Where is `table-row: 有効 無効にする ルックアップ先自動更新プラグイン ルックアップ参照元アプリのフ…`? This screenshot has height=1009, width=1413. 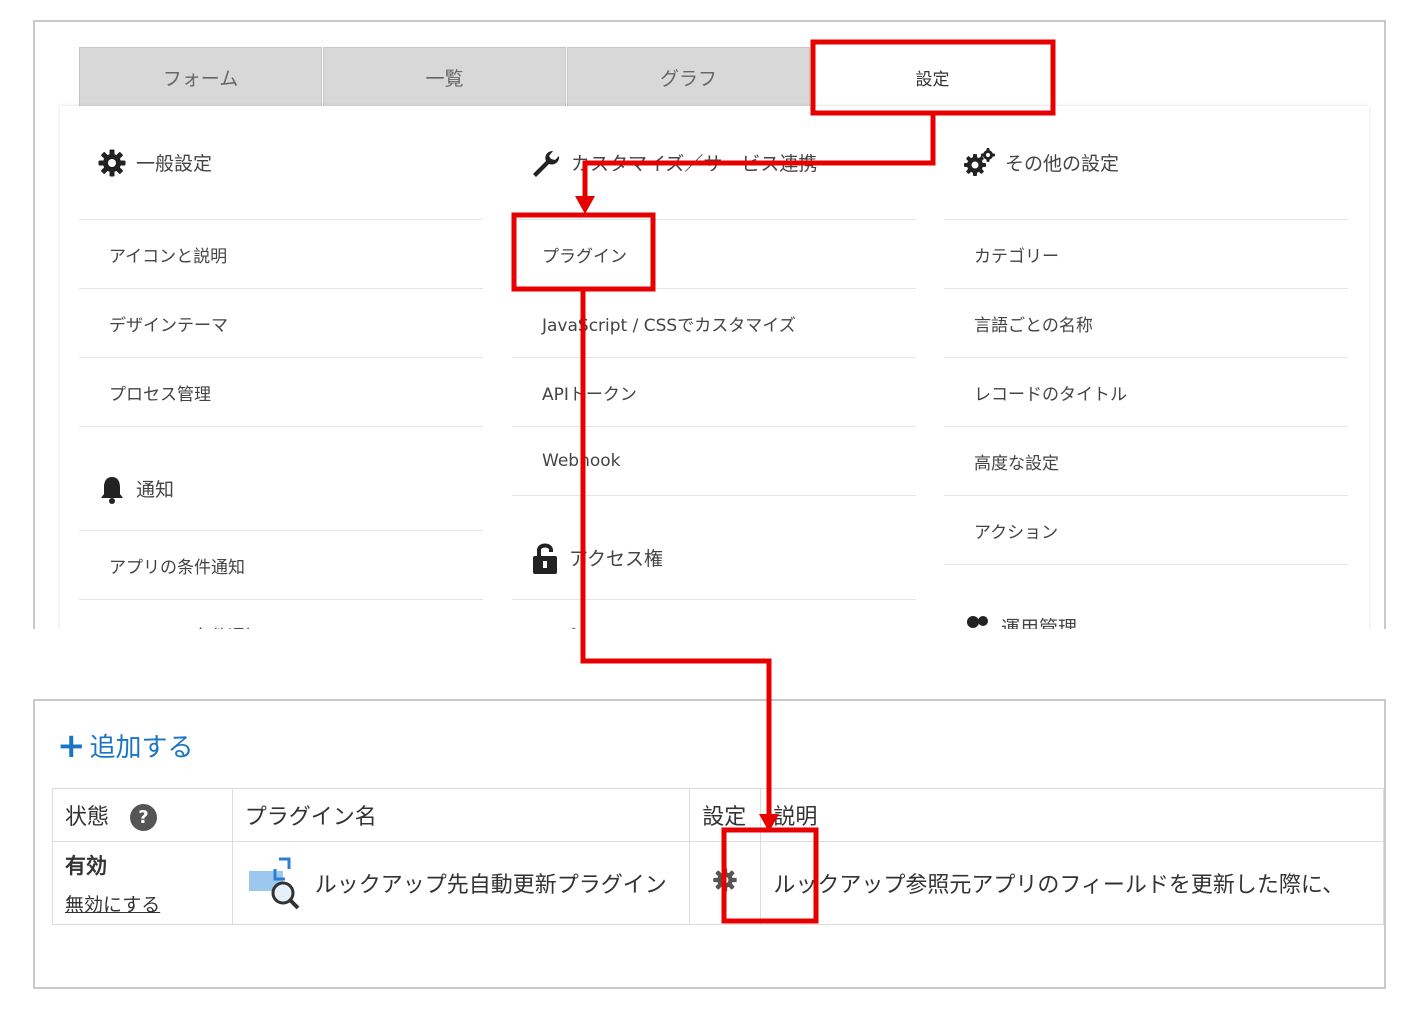
table-row: 有効 無効にする ルックアップ先自動更新プラグイン ルックアップ参照元アプリのフ… is located at coordinates (718, 883).